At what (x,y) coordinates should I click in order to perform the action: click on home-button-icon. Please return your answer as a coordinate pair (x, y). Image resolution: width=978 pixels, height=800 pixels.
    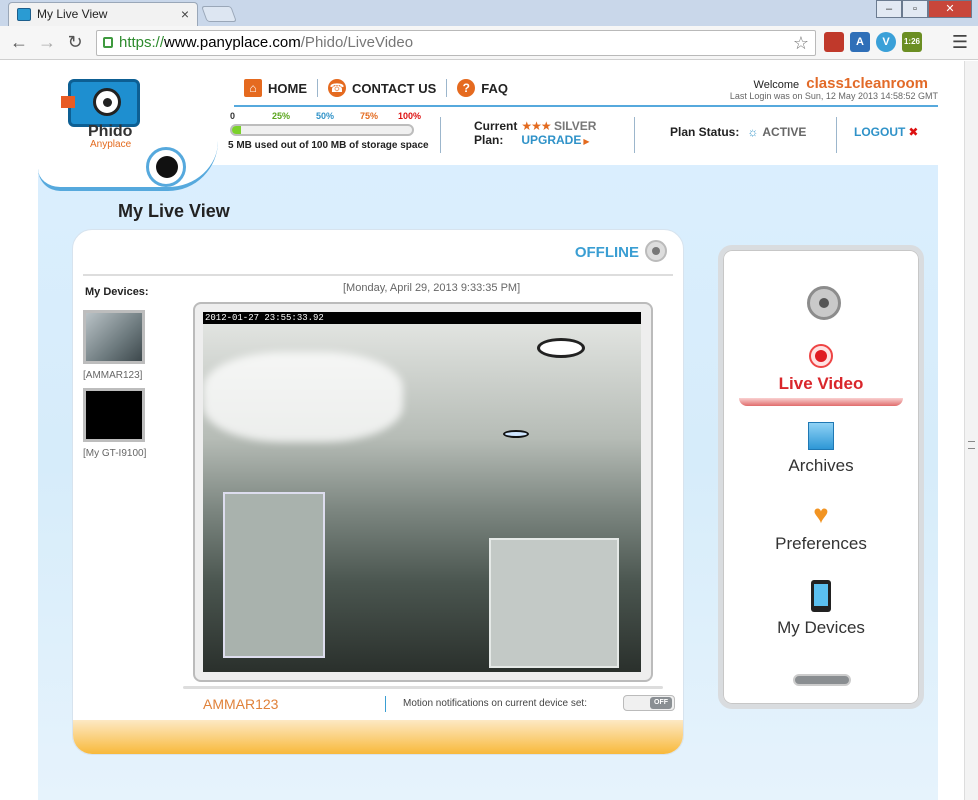
    Looking at the image, I should click on (822, 680).